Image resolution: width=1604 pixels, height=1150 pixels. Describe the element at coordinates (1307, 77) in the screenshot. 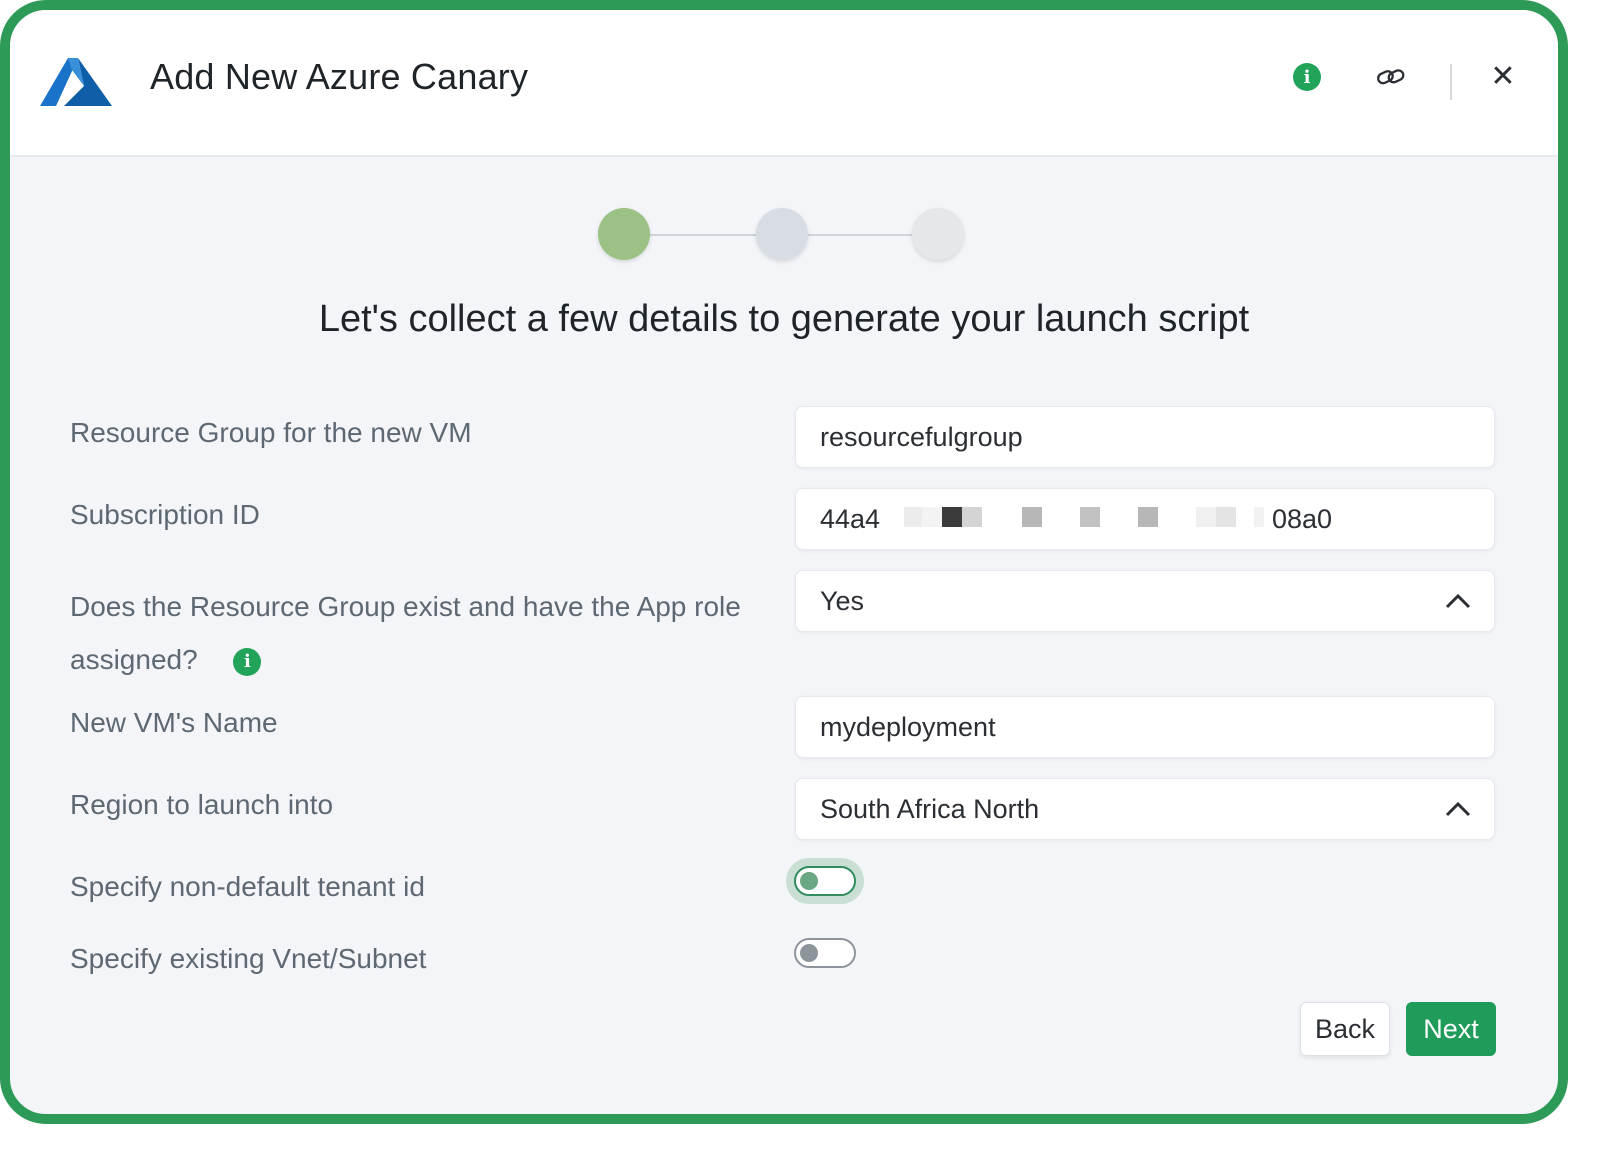

I see `info-icon: i` at that location.